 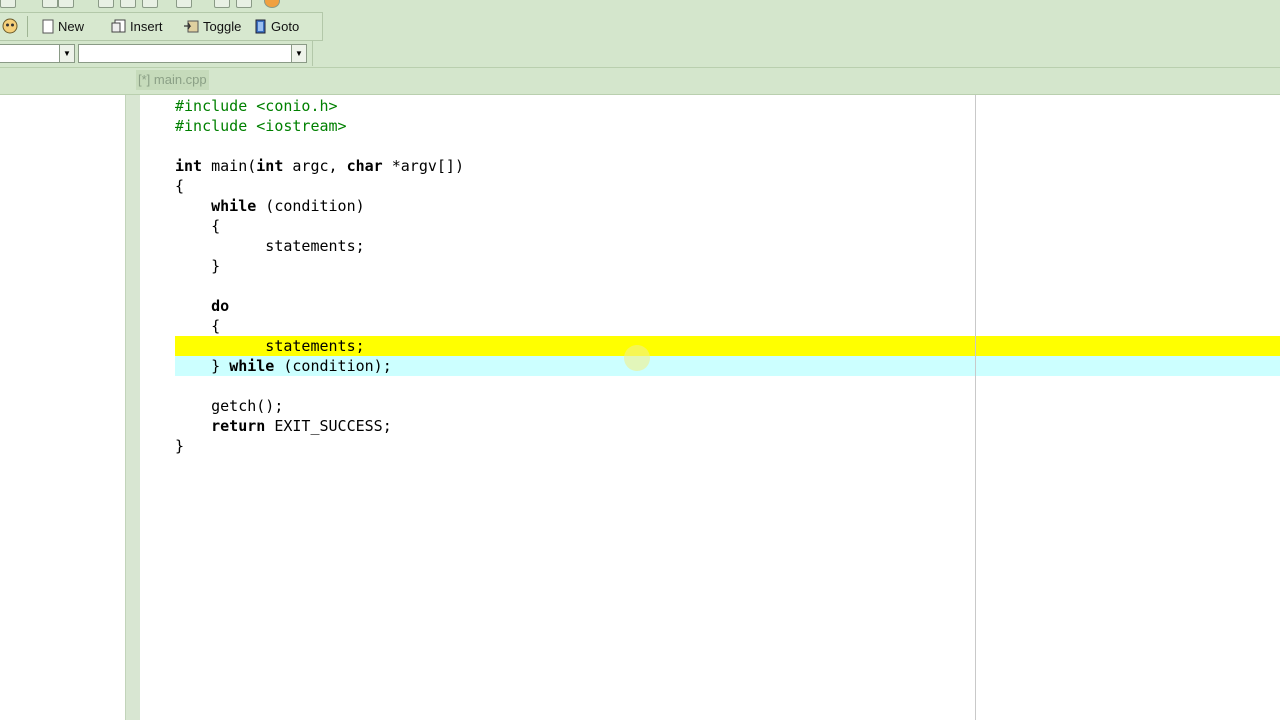 I want to click on toggle-button: Toggle, so click(x=212, y=26).